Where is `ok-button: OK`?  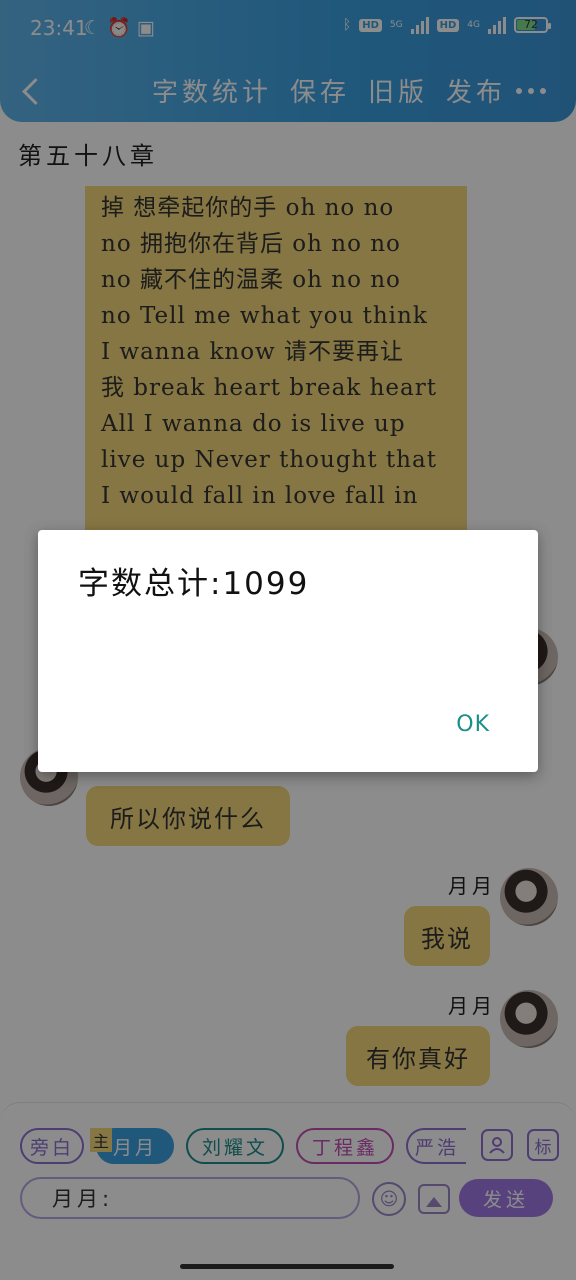
ok-button: OK is located at coordinates (473, 724).